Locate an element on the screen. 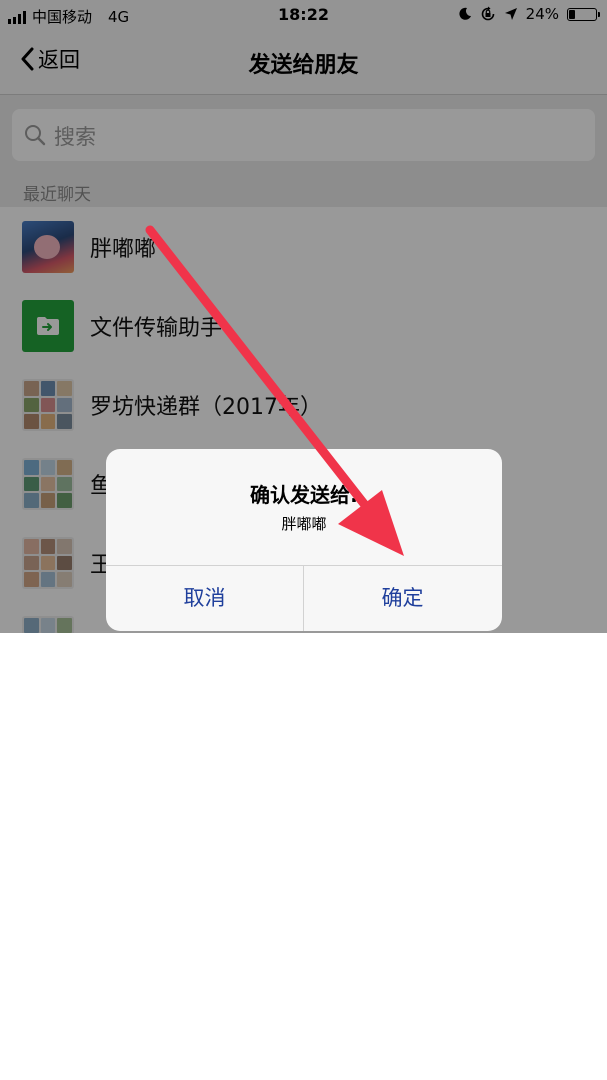 The image size is (607, 1080). annotation-arrow-icon is located at coordinates (274, 390).